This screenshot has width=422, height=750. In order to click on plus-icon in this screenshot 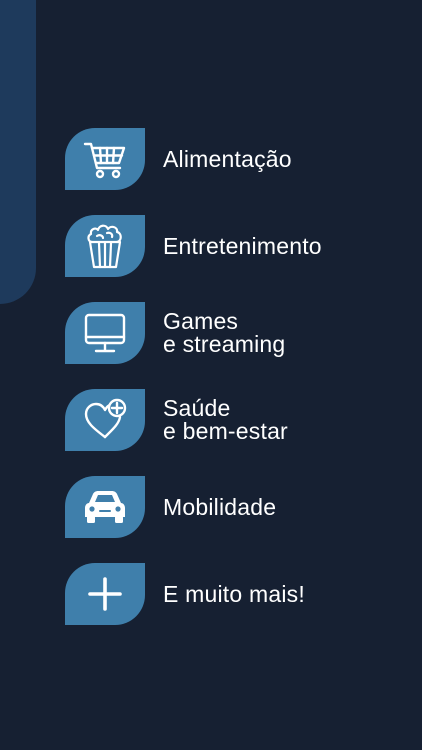, I will do `click(105, 594)`.